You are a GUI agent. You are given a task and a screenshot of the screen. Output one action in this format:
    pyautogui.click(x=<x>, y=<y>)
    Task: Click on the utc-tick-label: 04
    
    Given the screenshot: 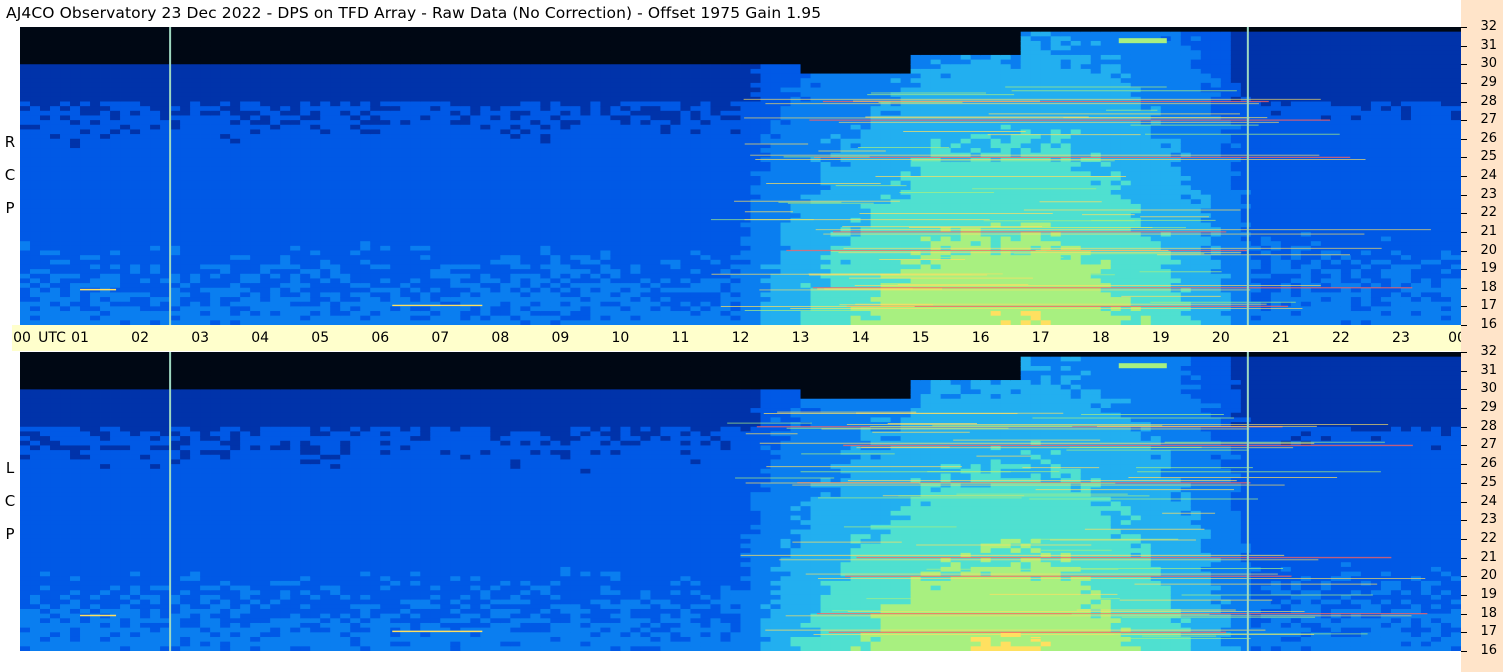 What is the action you would take?
    pyautogui.click(x=260, y=338)
    